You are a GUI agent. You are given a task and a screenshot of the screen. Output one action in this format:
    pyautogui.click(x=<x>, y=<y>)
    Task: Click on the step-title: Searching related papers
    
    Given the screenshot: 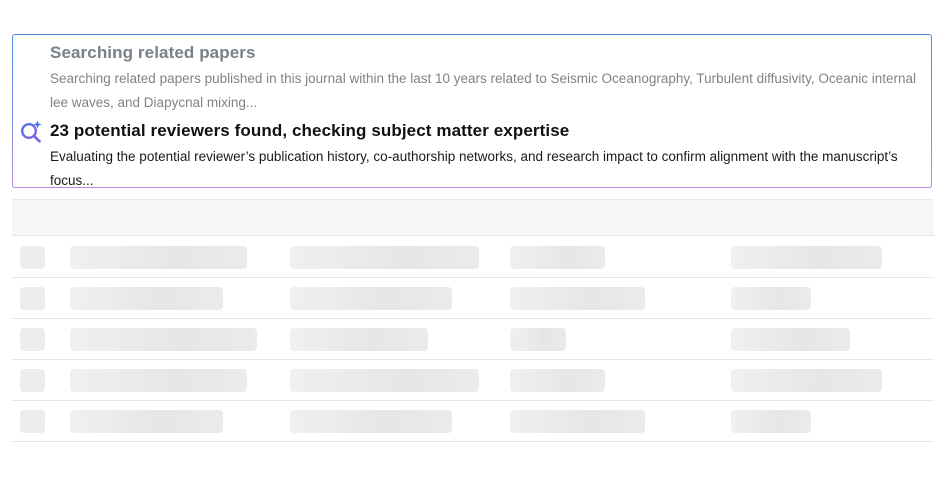 What is the action you would take?
    pyautogui.click(x=153, y=52)
    